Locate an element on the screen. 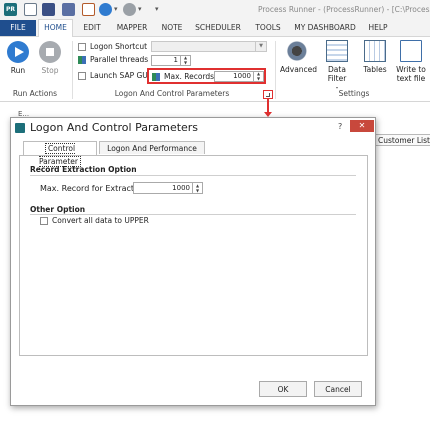  tab-mapper: MAPPER is located at coordinates (132, 28).